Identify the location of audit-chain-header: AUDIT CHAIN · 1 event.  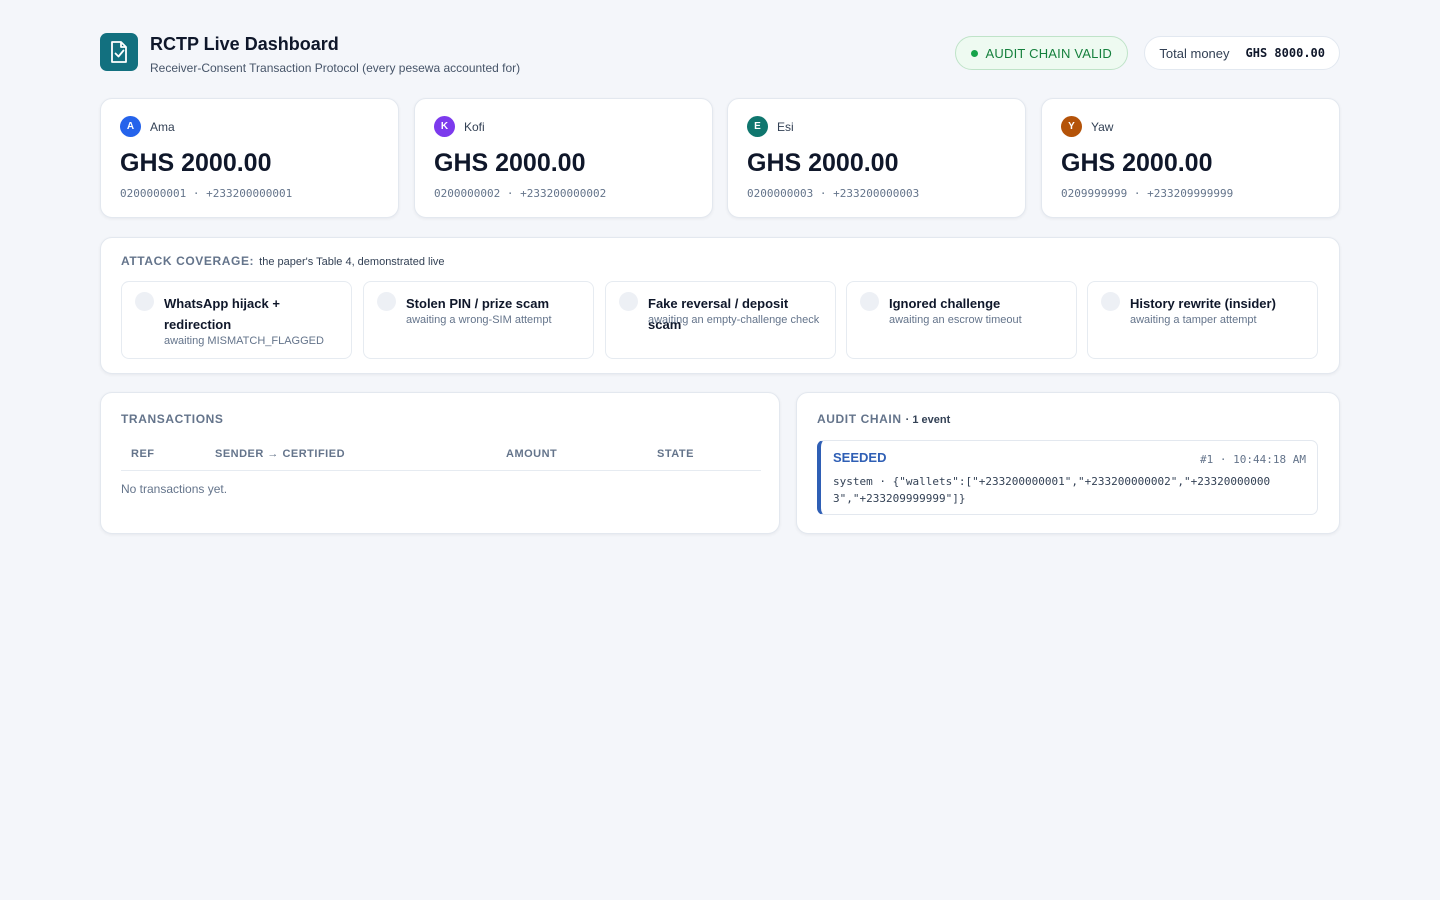
(883, 419).